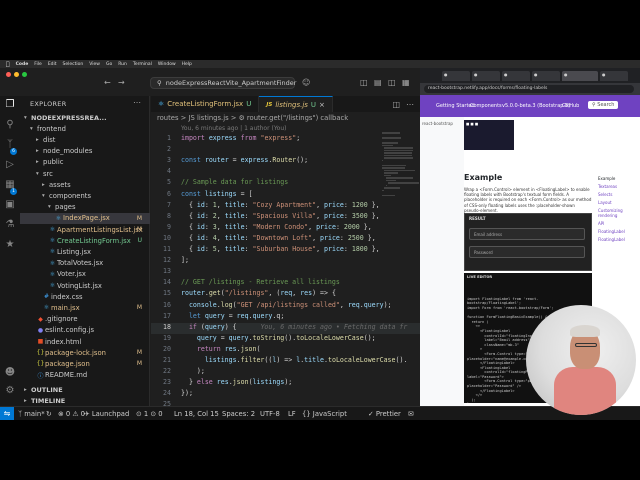 This screenshot has width=640, height=480. Describe the element at coordinates (49, 414) in the screenshot. I see `sync-icon: ↻` at that location.